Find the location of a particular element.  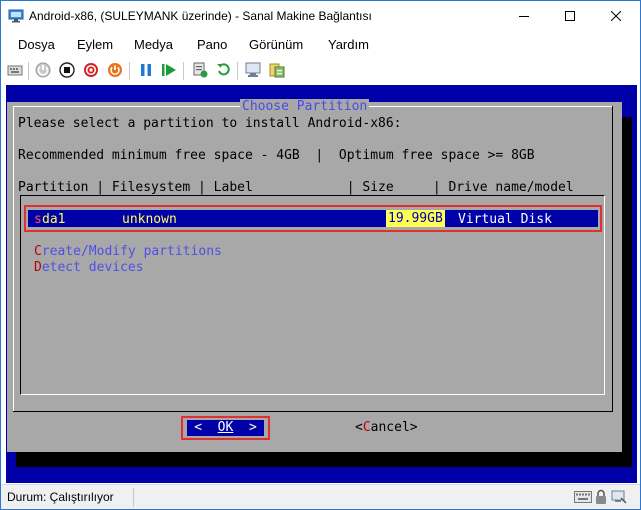

cancel-label: ancel> is located at coordinates (394, 427).